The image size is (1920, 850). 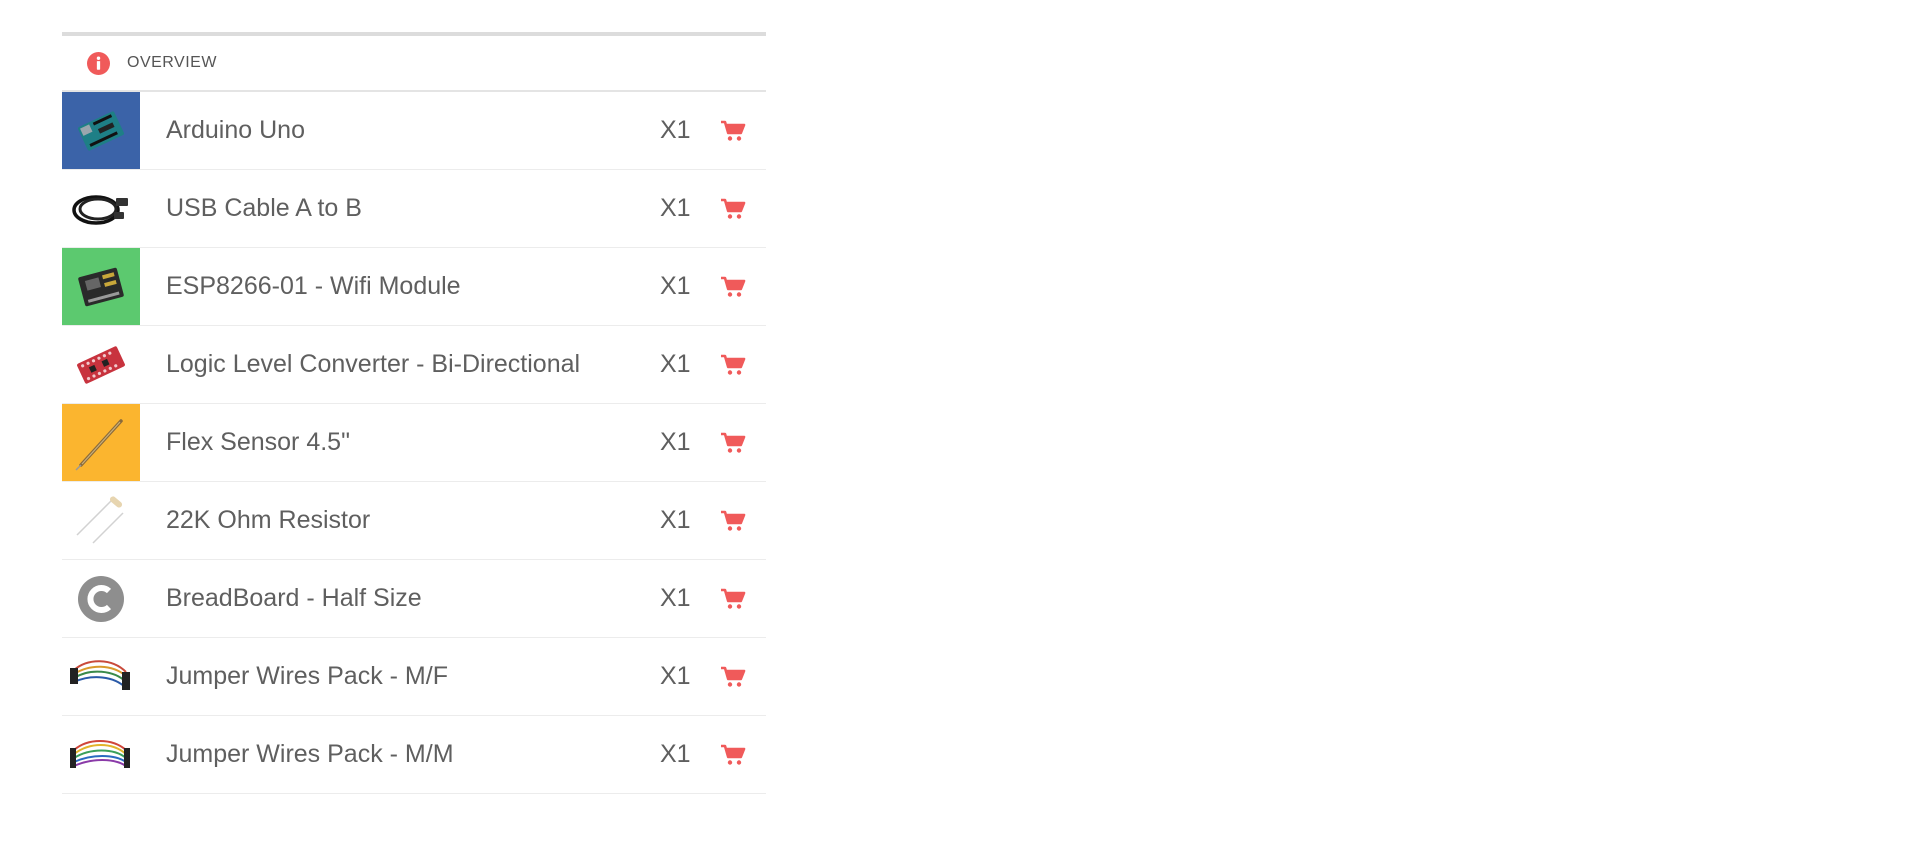 What do you see at coordinates (98, 63) in the screenshot?
I see `info-icon` at bounding box center [98, 63].